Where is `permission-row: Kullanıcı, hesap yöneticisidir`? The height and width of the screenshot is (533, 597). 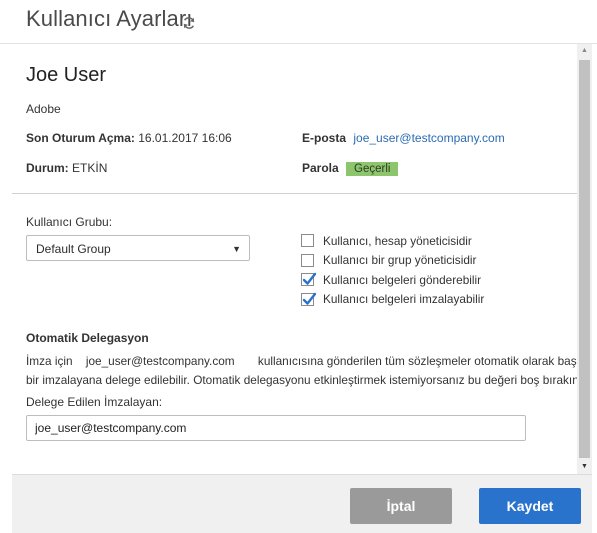 permission-row: Kullanıcı, hesap yöneticisidir is located at coordinates (392, 241).